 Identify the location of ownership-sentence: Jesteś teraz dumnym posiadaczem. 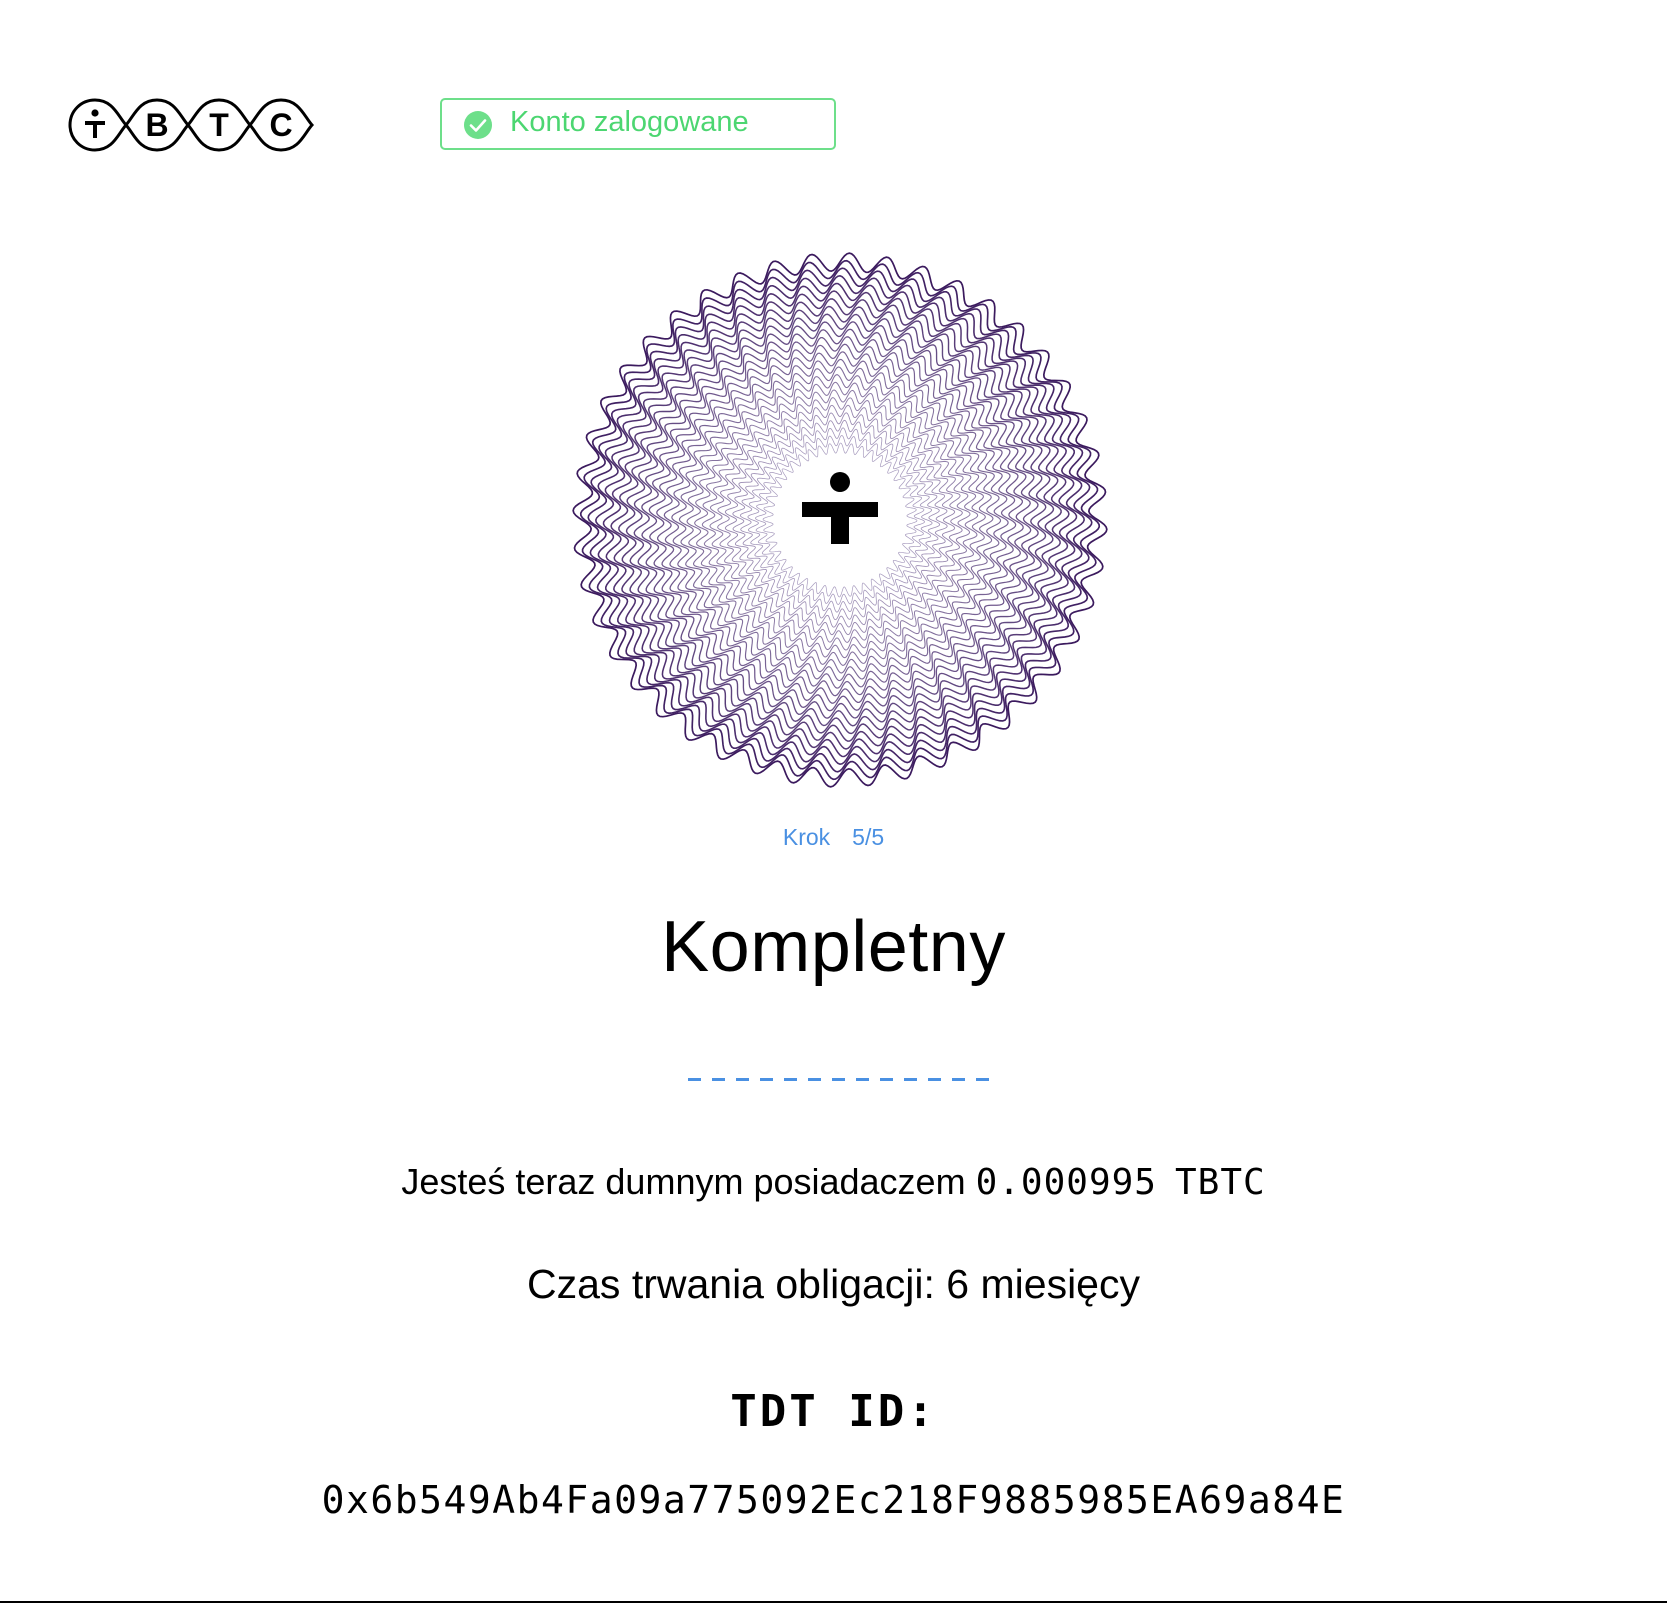
(683, 1181).